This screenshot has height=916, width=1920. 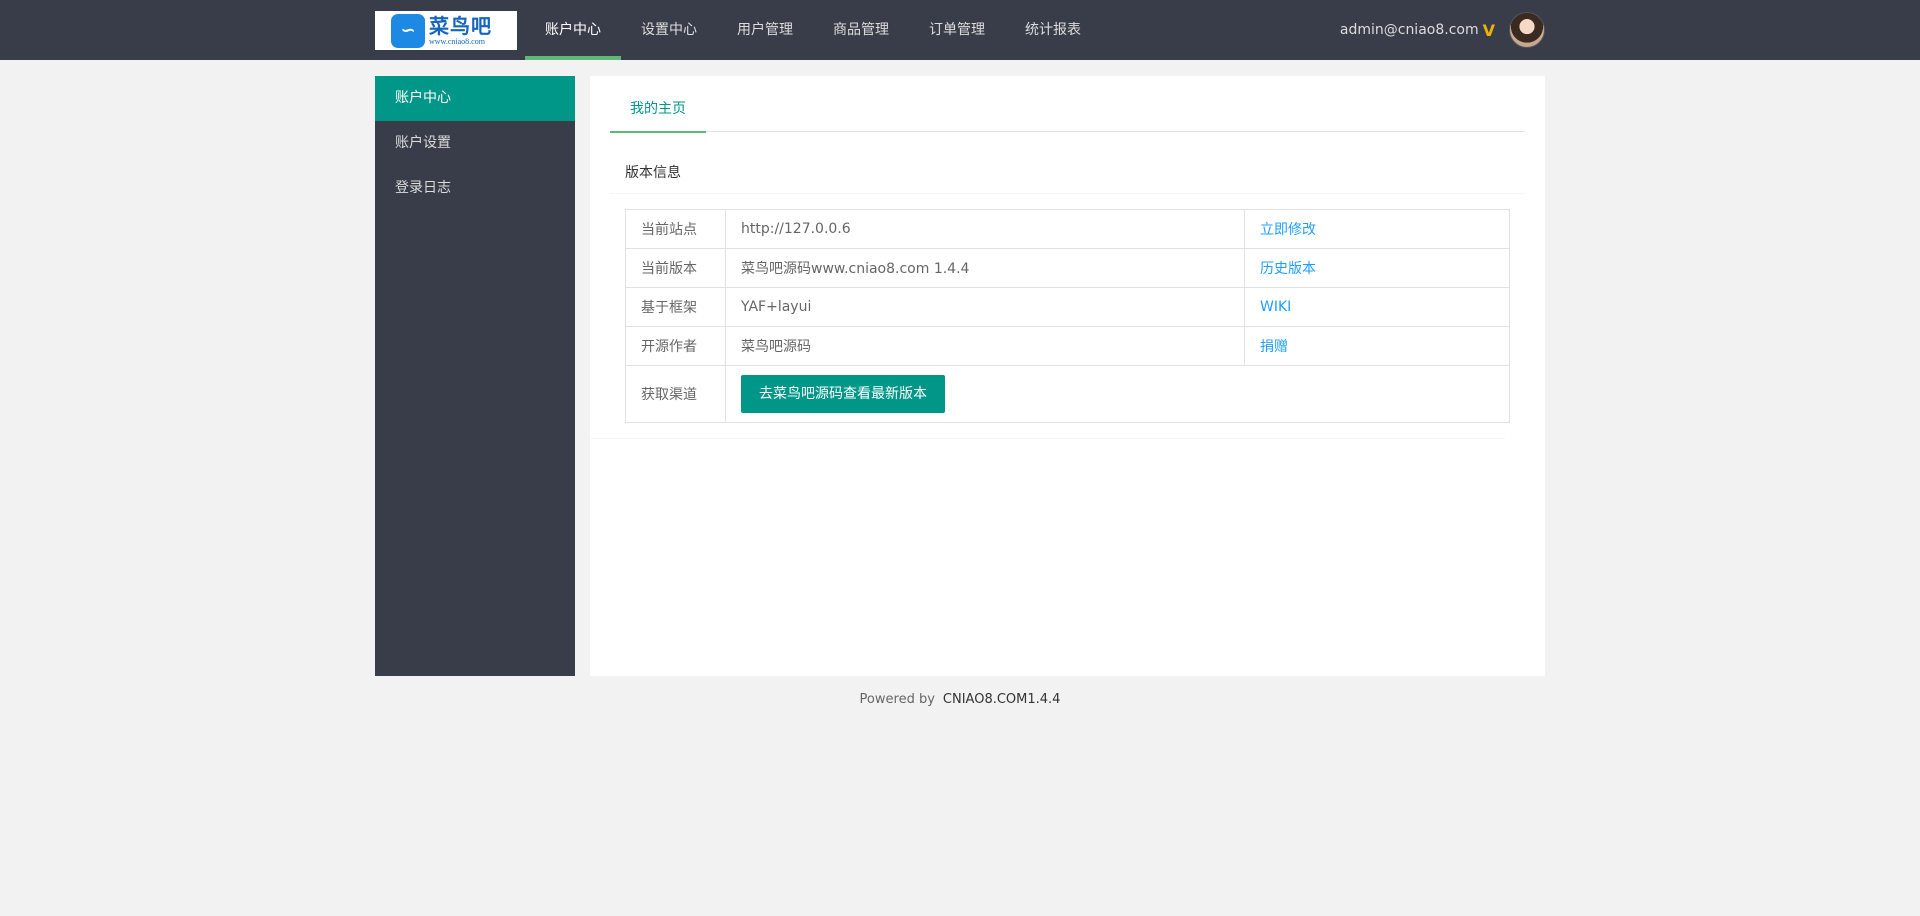 What do you see at coordinates (1288, 269) in the screenshot?
I see `history-versions-link: 历史版本` at bounding box center [1288, 269].